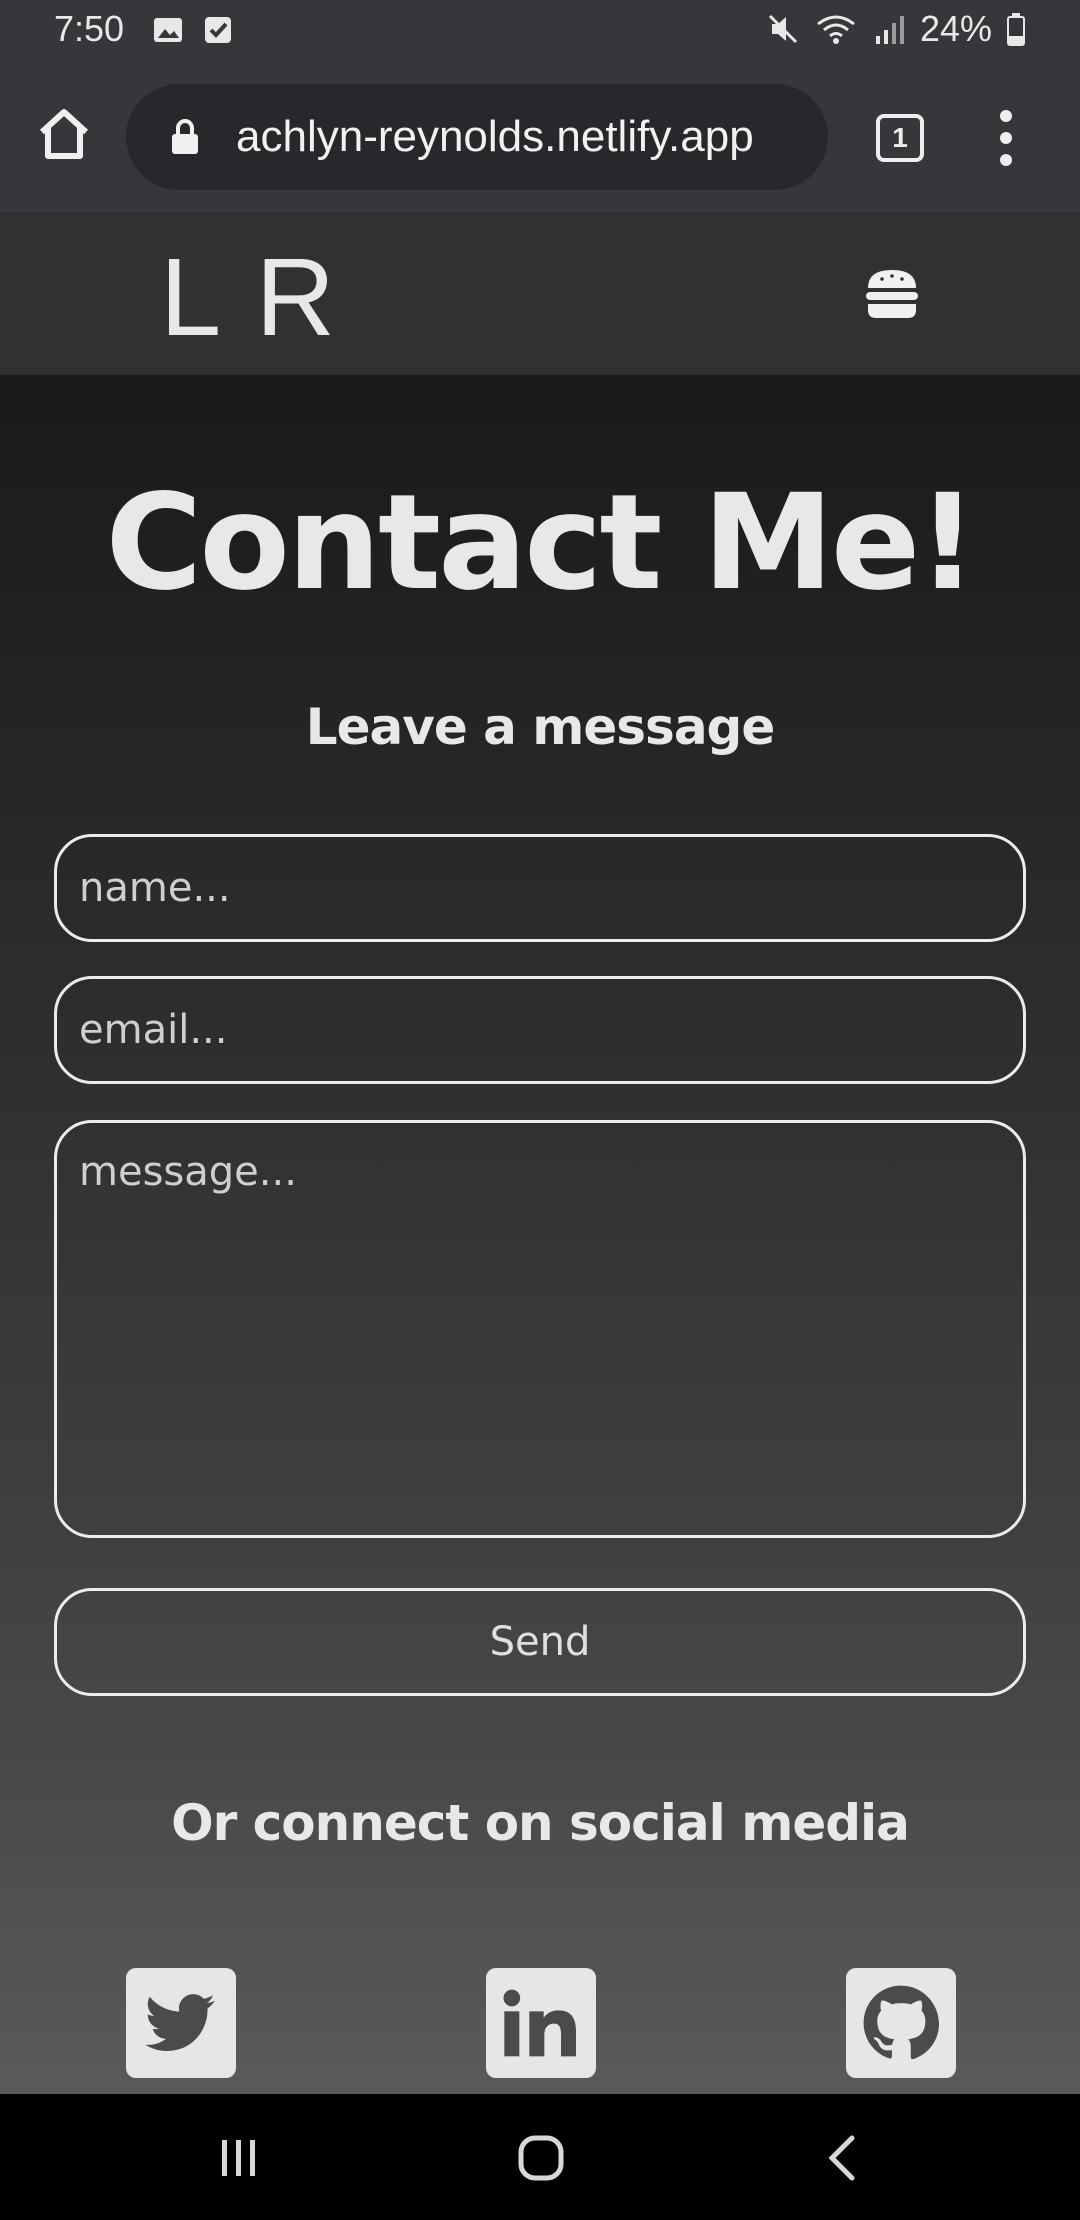  Describe the element at coordinates (541, 543) in the screenshot. I see `page-title: Contact Me!` at that location.